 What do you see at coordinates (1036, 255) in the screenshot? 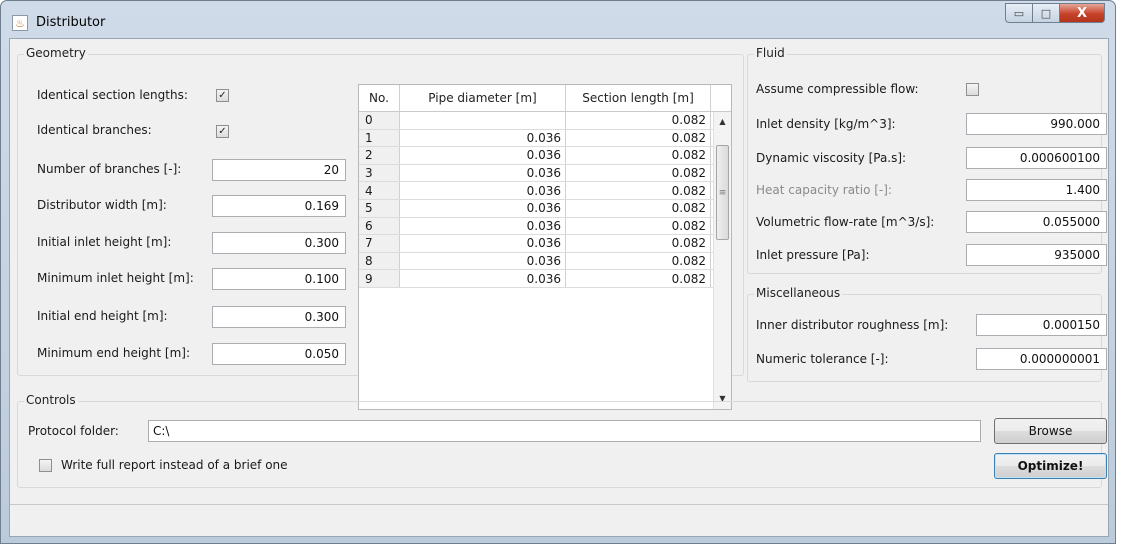
I see `inlet-pressure-field: 935000` at bounding box center [1036, 255].